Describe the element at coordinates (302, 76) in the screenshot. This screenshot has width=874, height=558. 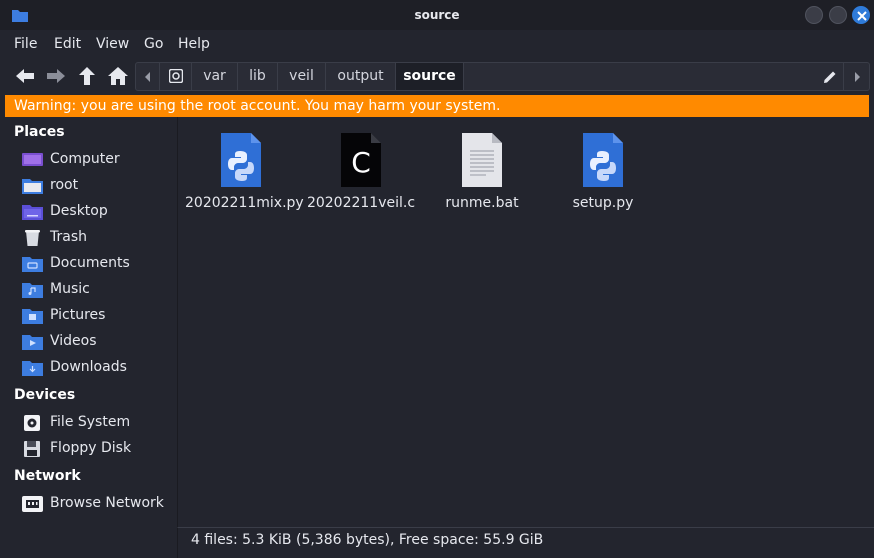
I see `path-segment-veil: veil` at that location.